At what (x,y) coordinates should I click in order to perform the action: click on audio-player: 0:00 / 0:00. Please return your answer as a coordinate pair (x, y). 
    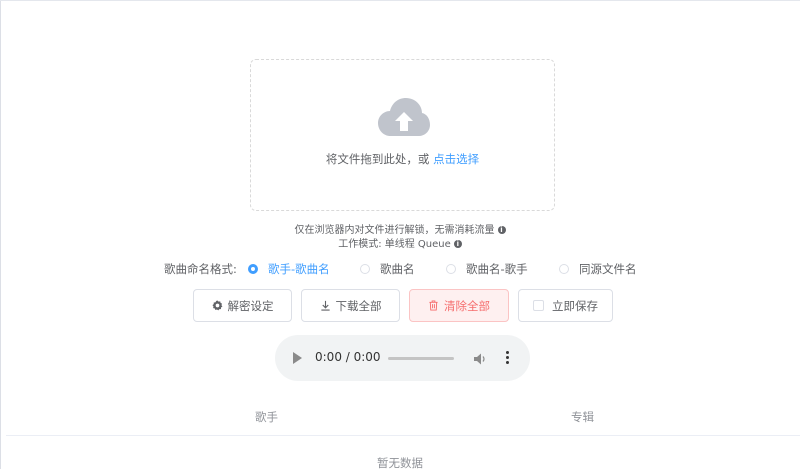
    Looking at the image, I should click on (402, 358).